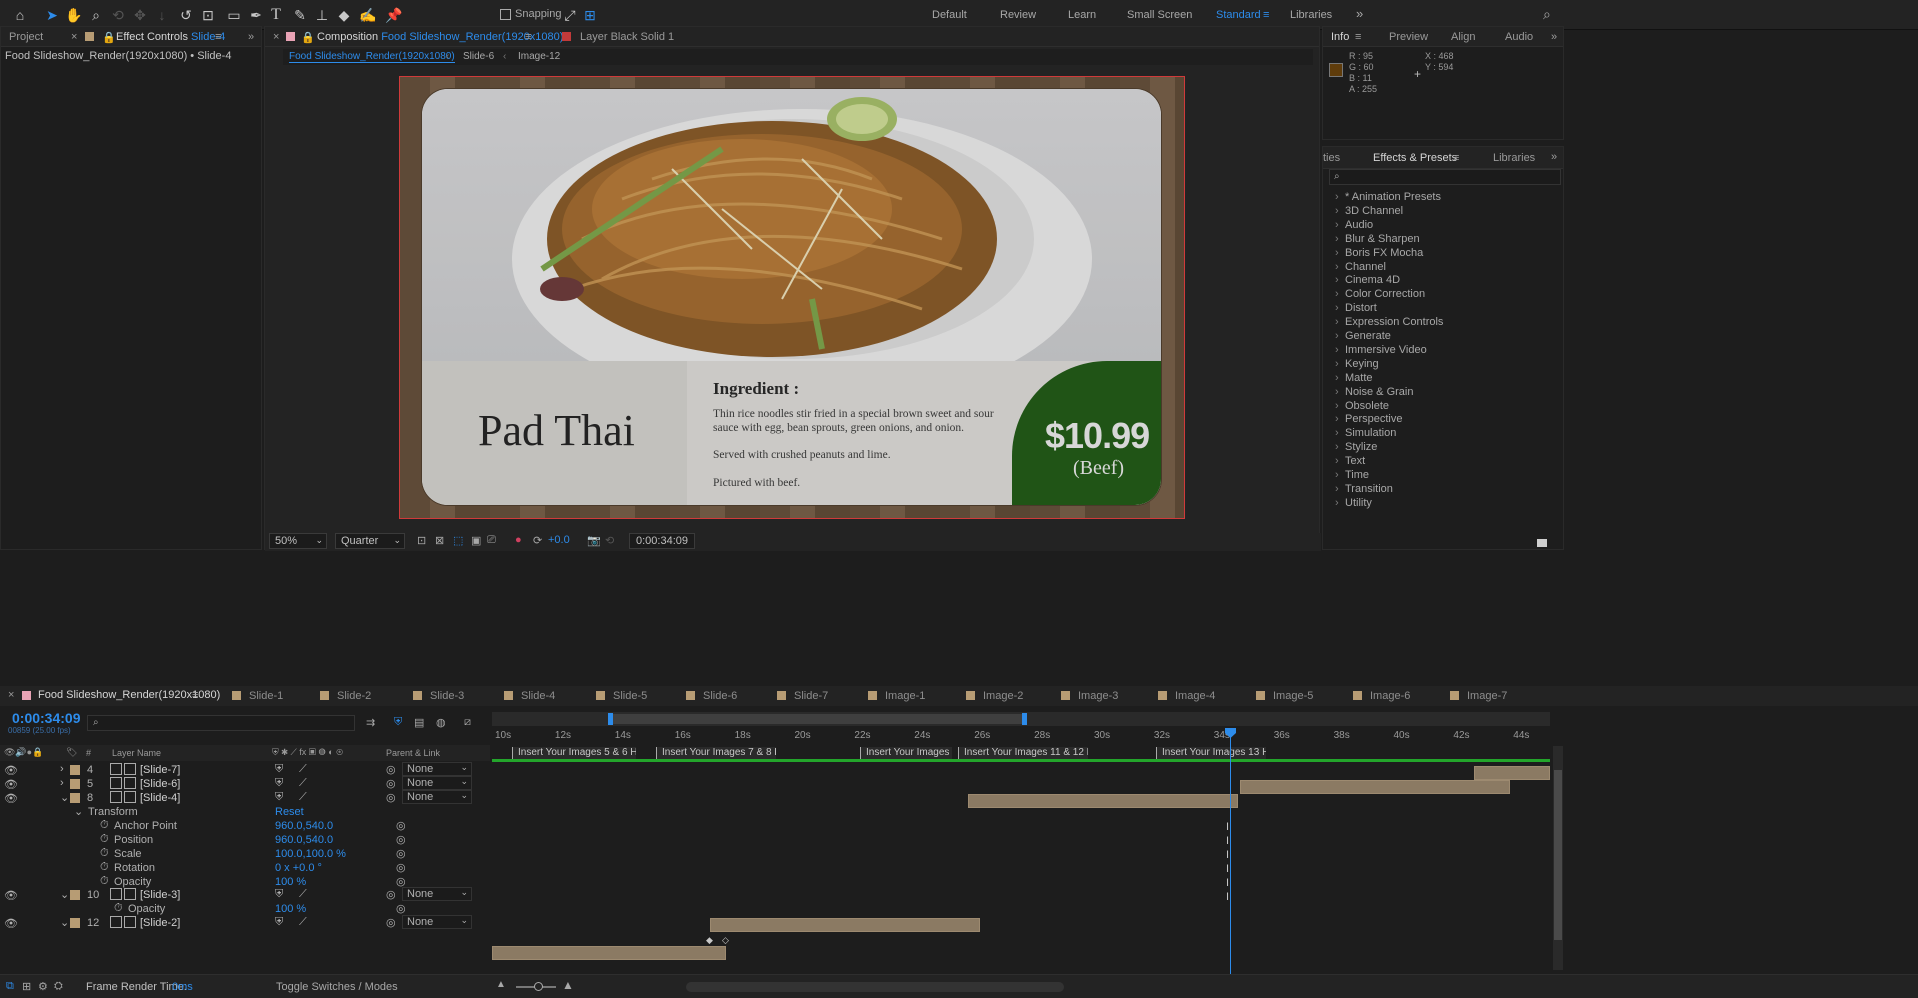 This screenshot has height=998, width=1918. I want to click on effects-category-item: › Simulation, so click(1365, 433).